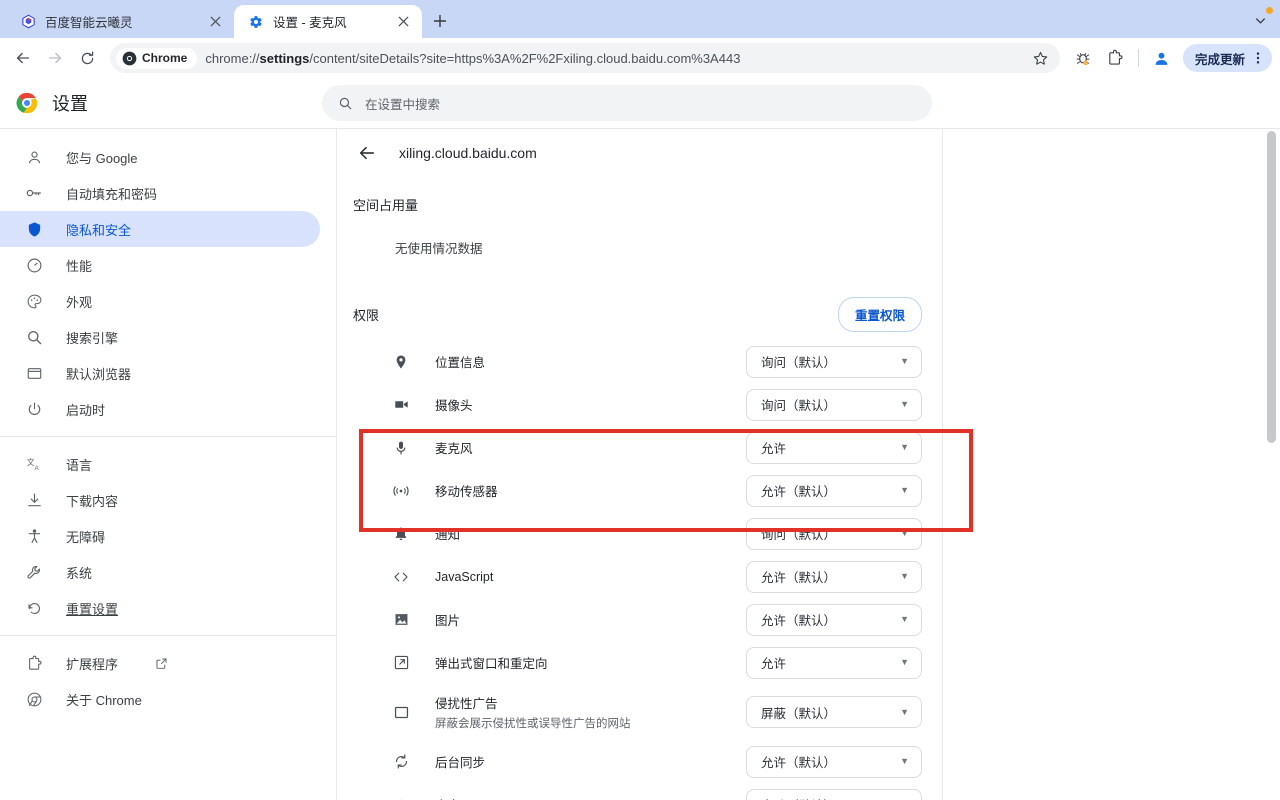 This screenshot has width=1280, height=800. I want to click on profile-avatar-icon, so click(1162, 58).